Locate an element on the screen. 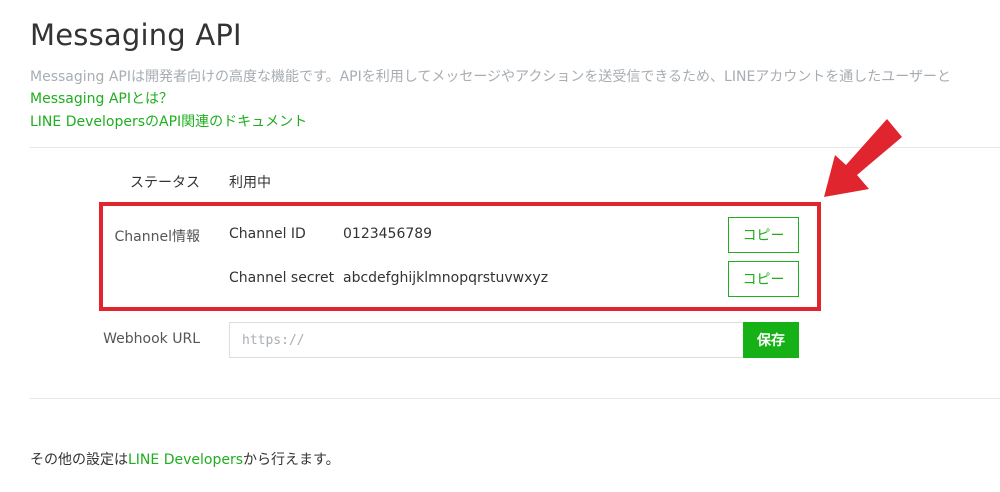 This screenshot has width=1000, height=492. channel-id-value: 0123456789 is located at coordinates (388, 234).